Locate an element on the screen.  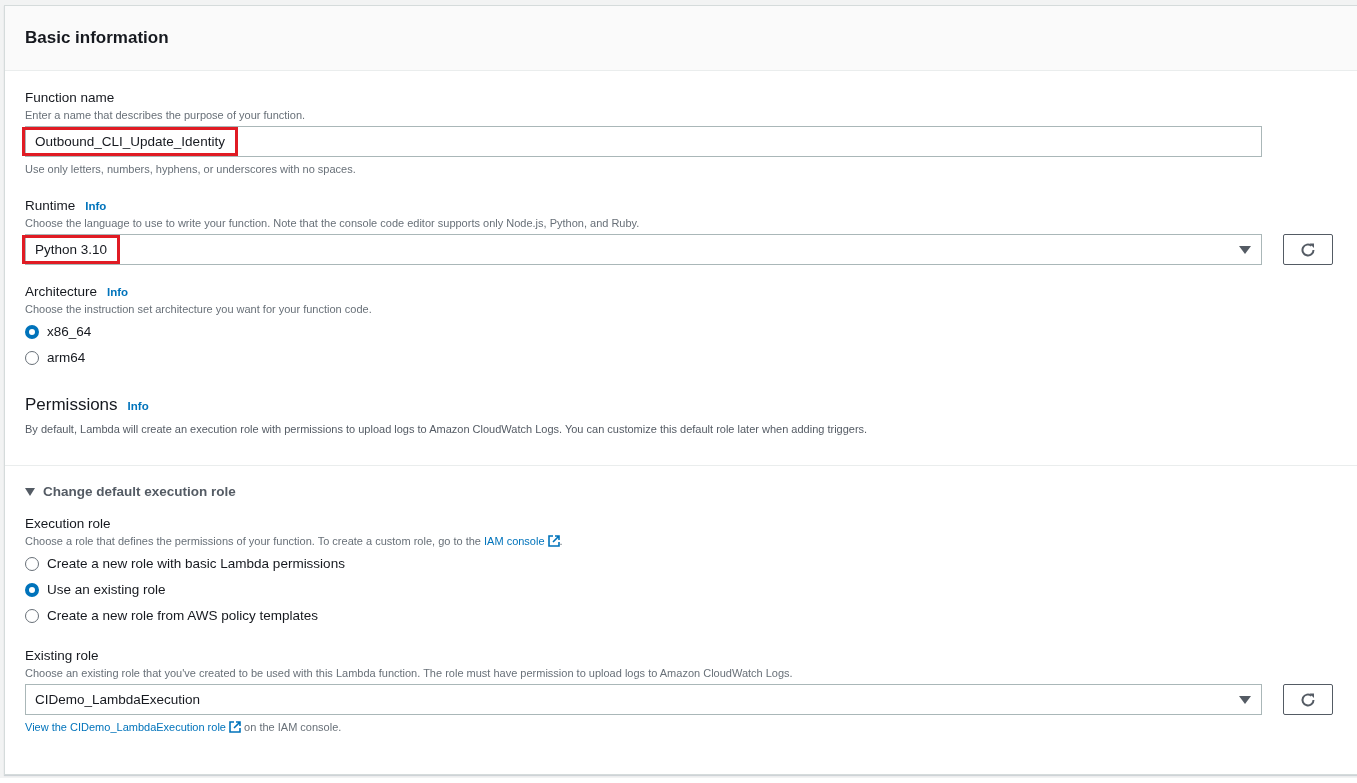
panel-title: Basic information is located at coordinates (97, 38).